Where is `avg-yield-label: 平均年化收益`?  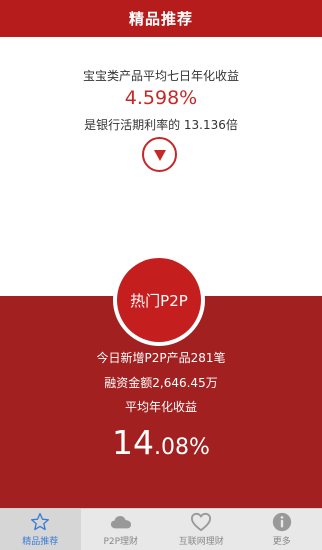 avg-yield-label: 平均年化收益 is located at coordinates (160, 407).